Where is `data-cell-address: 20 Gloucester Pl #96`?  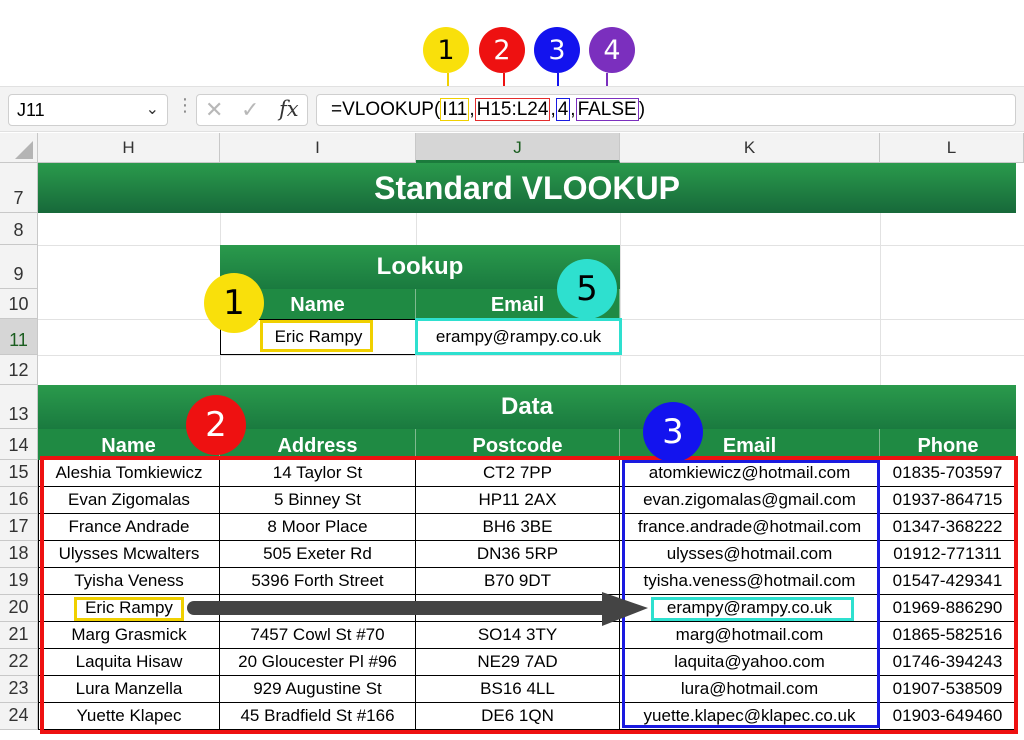
data-cell-address: 20 Gloucester Pl #96 is located at coordinates (318, 662).